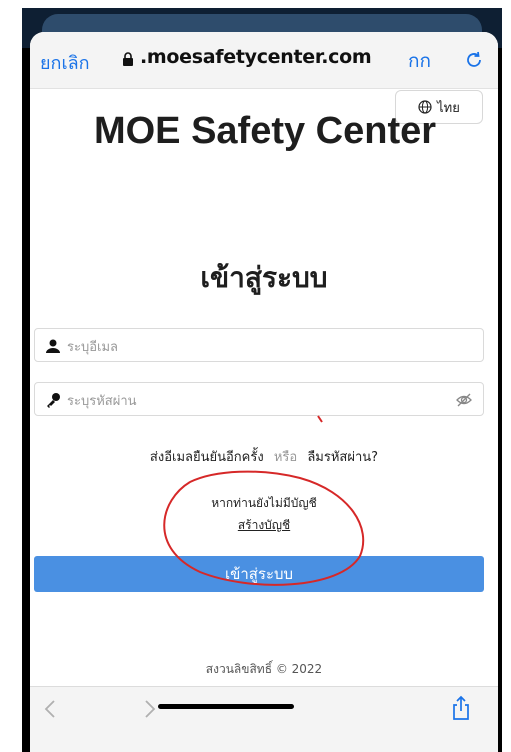  Describe the element at coordinates (264, 277) in the screenshot. I see `login-heading: เข้าสู่ระบบ` at that location.